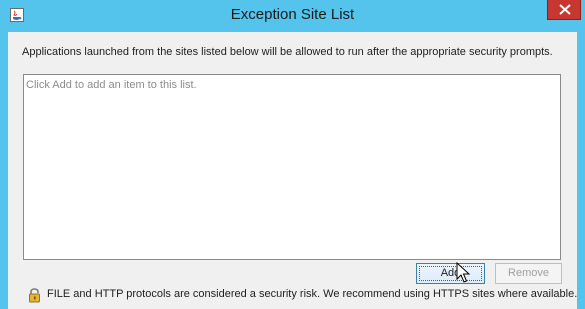  I want to click on mouse-cursor-icon, so click(463, 272).